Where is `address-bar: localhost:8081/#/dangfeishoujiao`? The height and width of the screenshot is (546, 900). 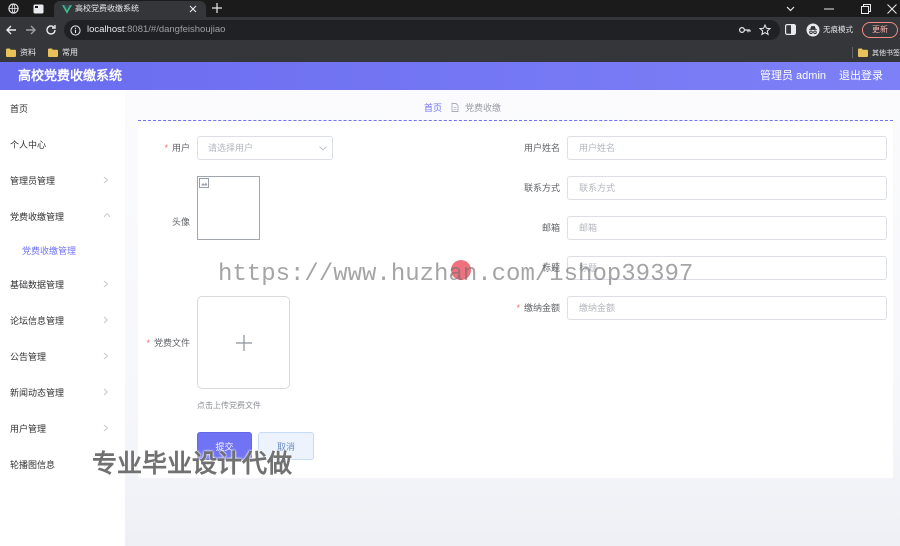 address-bar: localhost:8081/#/dangfeishoujiao is located at coordinates (422, 30).